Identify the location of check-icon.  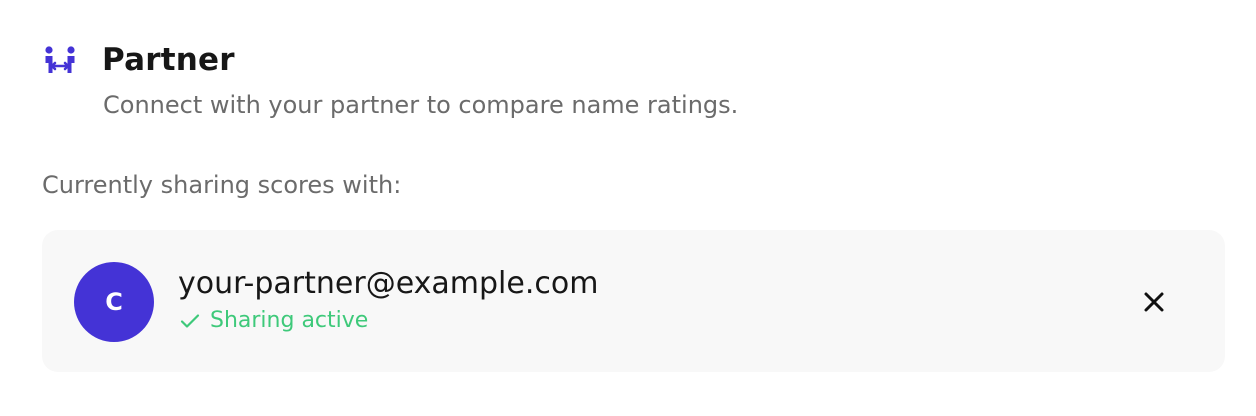
(190, 321).